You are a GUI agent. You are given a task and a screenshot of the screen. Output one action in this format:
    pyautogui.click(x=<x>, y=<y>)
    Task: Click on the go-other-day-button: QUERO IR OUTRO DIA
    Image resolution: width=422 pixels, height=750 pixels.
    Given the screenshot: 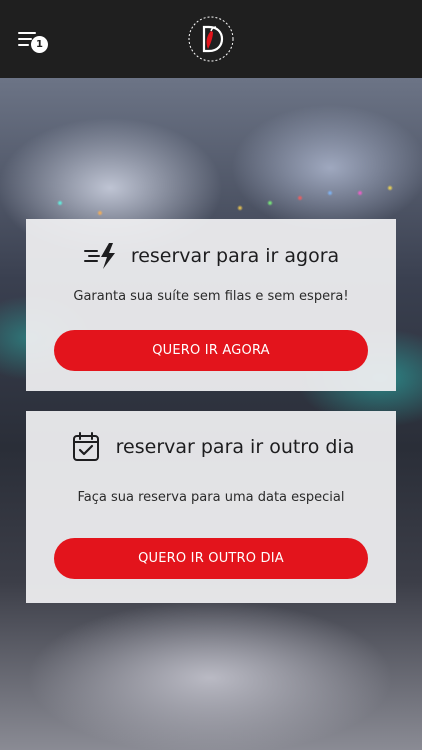 What is the action you would take?
    pyautogui.click(x=211, y=558)
    